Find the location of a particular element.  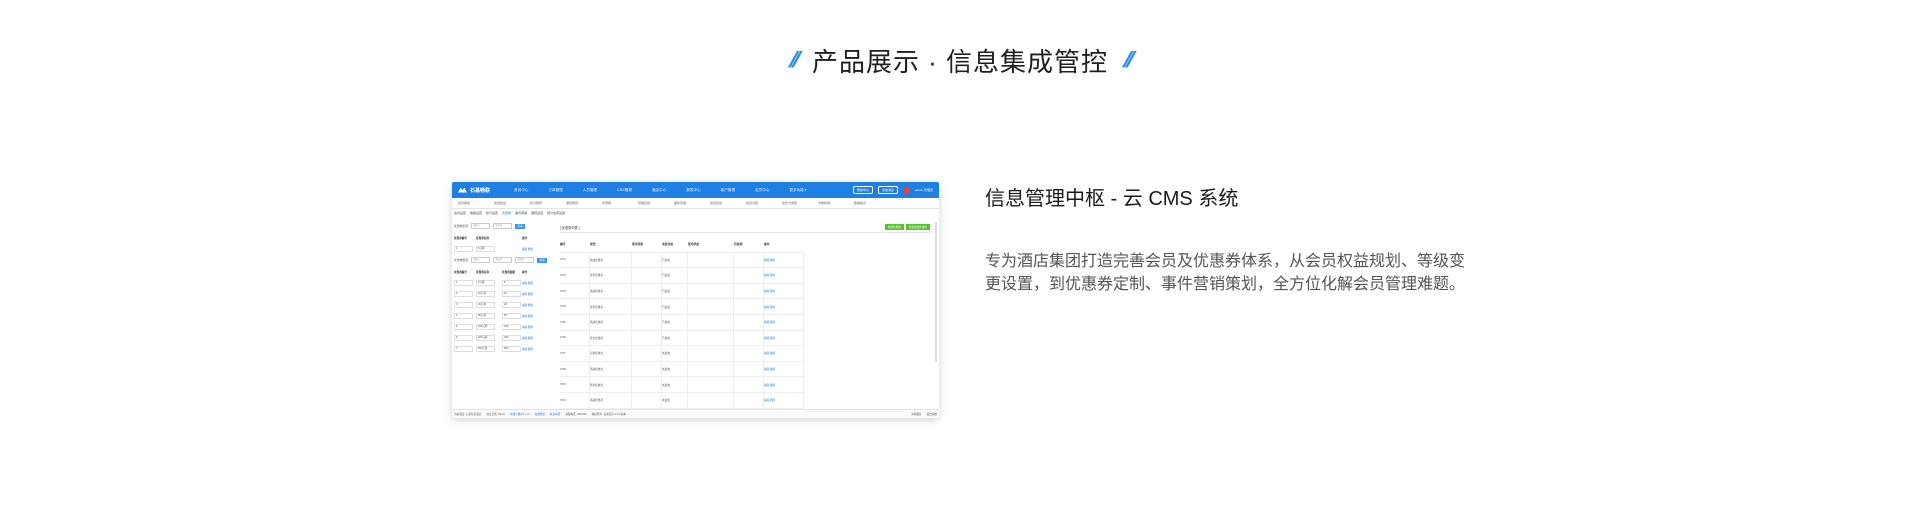

tab-points-recharge: 积分充值设置 is located at coordinates (556, 213).